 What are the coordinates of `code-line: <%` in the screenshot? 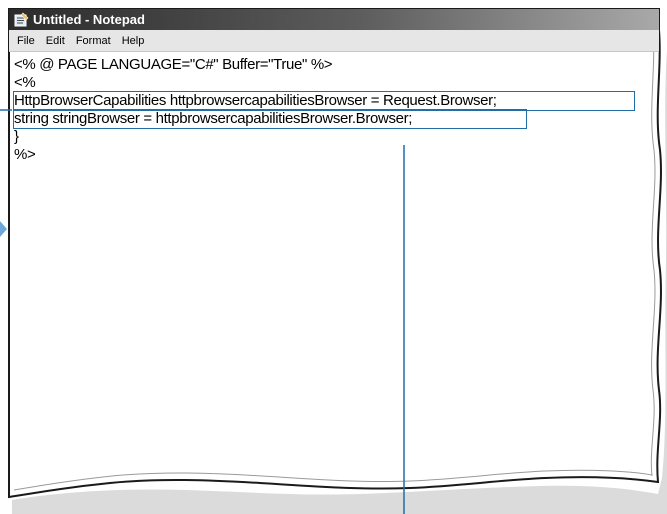 It's located at (25, 82).